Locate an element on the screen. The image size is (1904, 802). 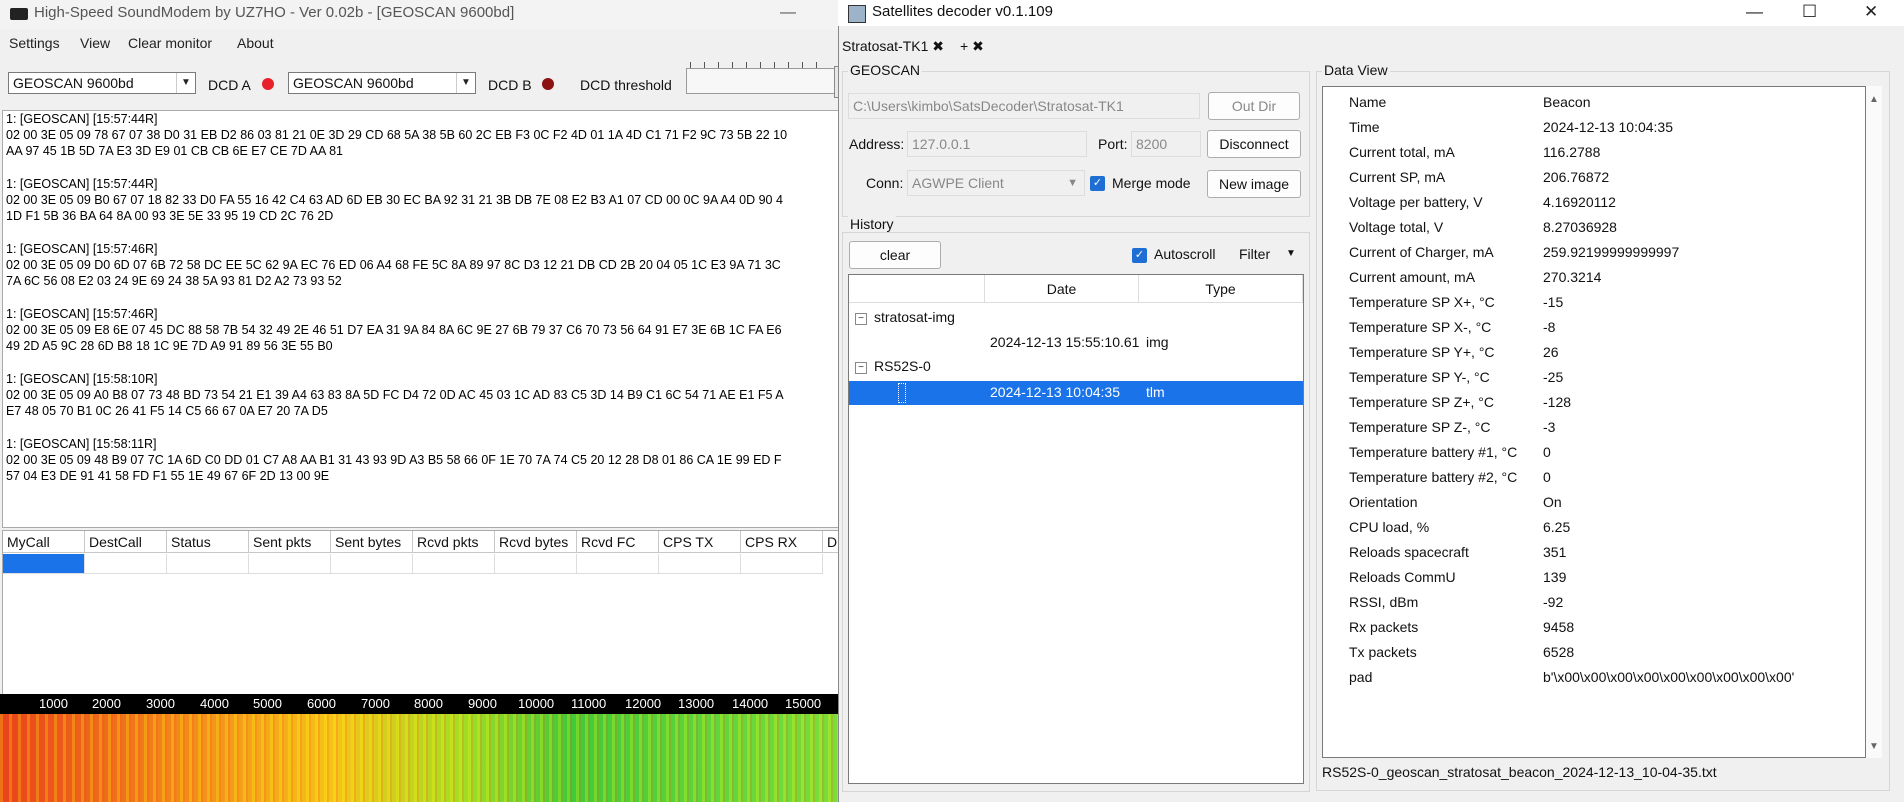
dataview-row: Temperature SP Z-, °C -3 is located at coordinates (1583, 428).